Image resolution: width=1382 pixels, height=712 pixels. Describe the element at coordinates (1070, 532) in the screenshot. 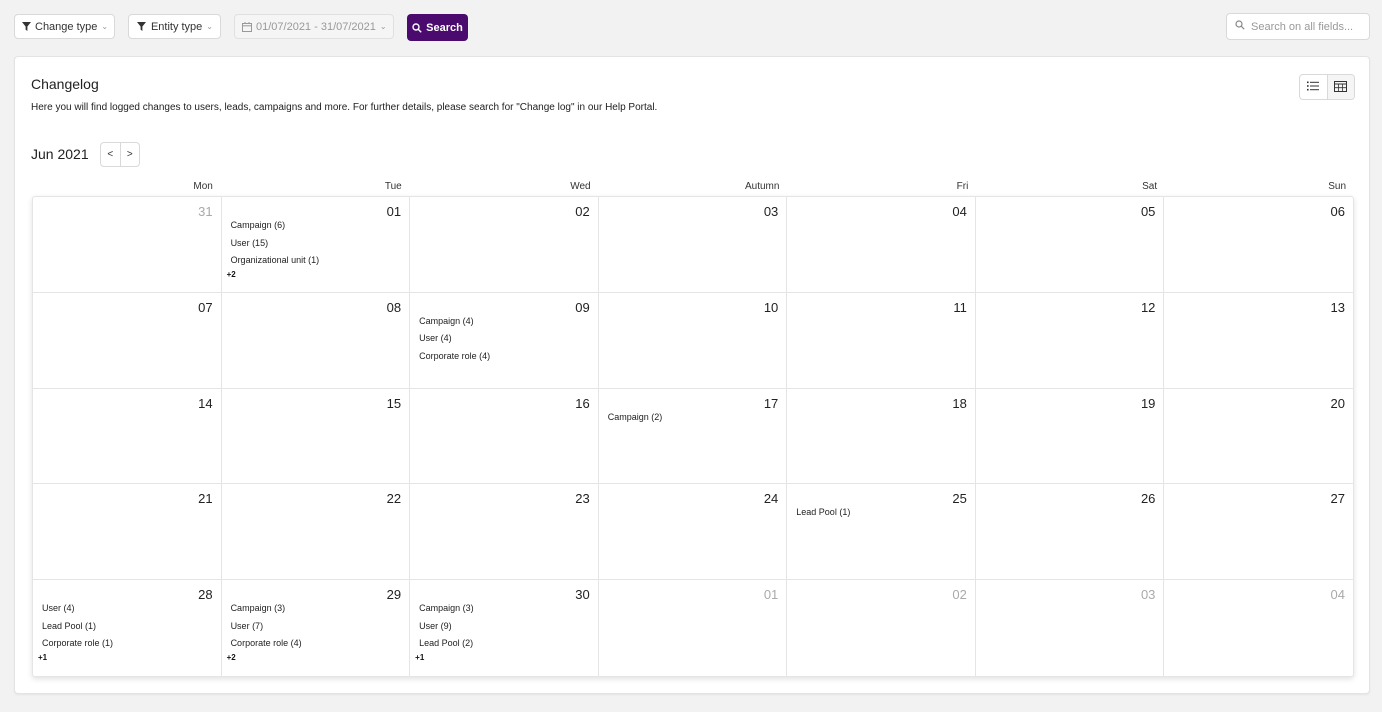

I see `calendar-day-cell: 26` at that location.